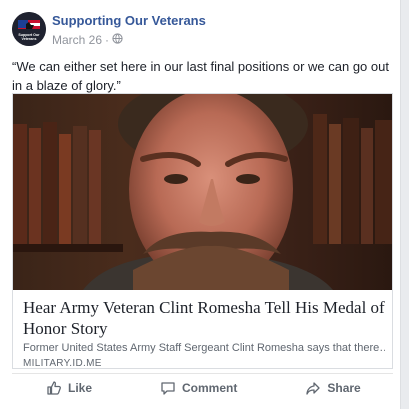 This screenshot has width=409, height=409. I want to click on share-arrow-icon, so click(313, 388).